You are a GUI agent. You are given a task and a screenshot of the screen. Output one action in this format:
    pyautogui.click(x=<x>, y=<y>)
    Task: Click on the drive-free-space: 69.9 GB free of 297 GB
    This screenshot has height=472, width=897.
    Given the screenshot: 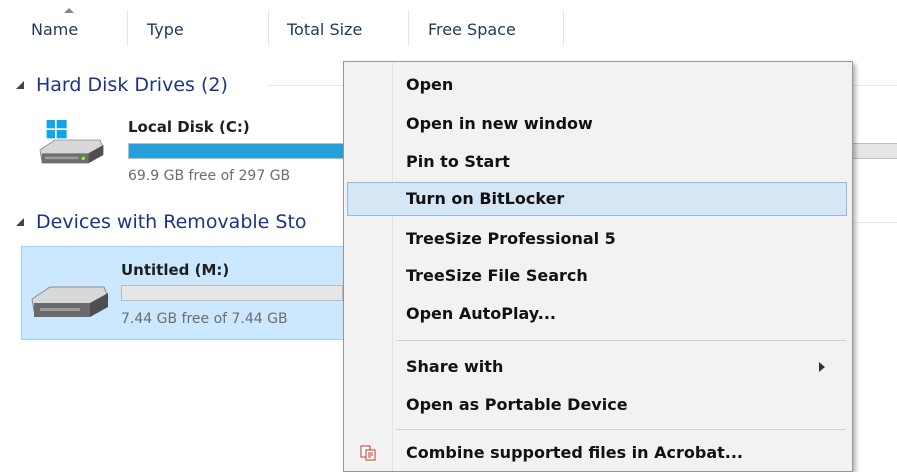 What is the action you would take?
    pyautogui.click(x=209, y=176)
    